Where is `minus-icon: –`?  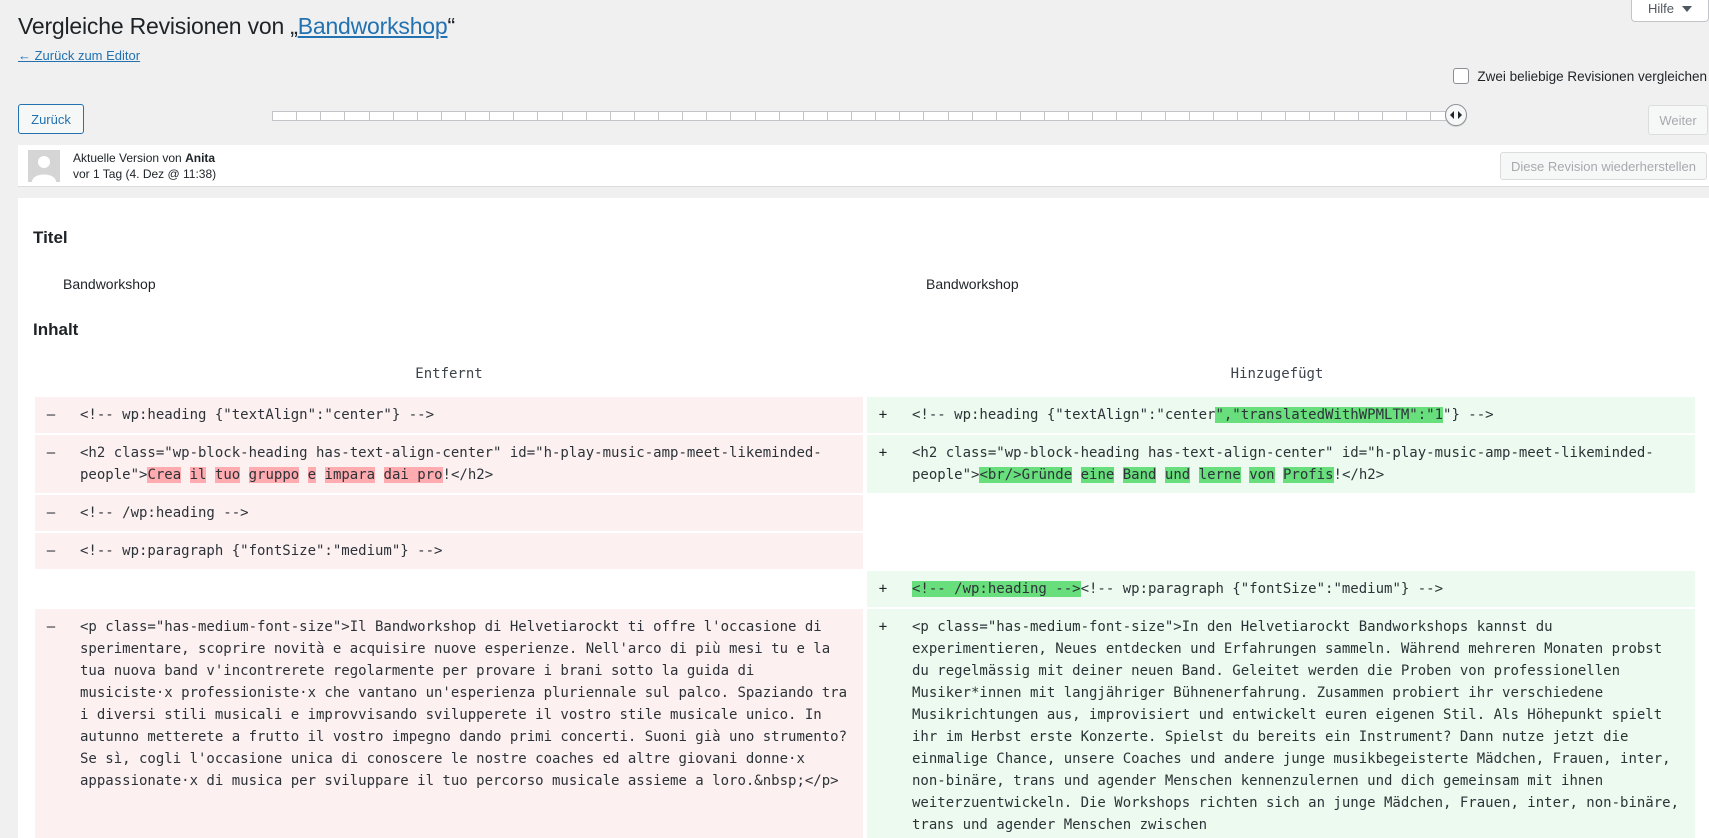
minus-icon: – is located at coordinates (51, 513).